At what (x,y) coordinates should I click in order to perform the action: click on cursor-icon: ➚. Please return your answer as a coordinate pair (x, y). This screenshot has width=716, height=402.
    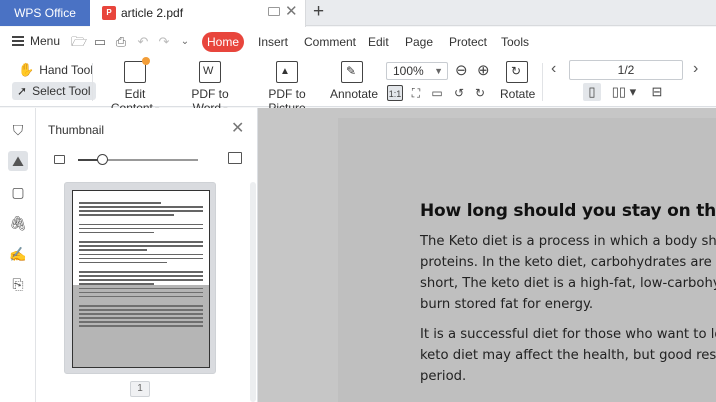
    Looking at the image, I should click on (22, 91).